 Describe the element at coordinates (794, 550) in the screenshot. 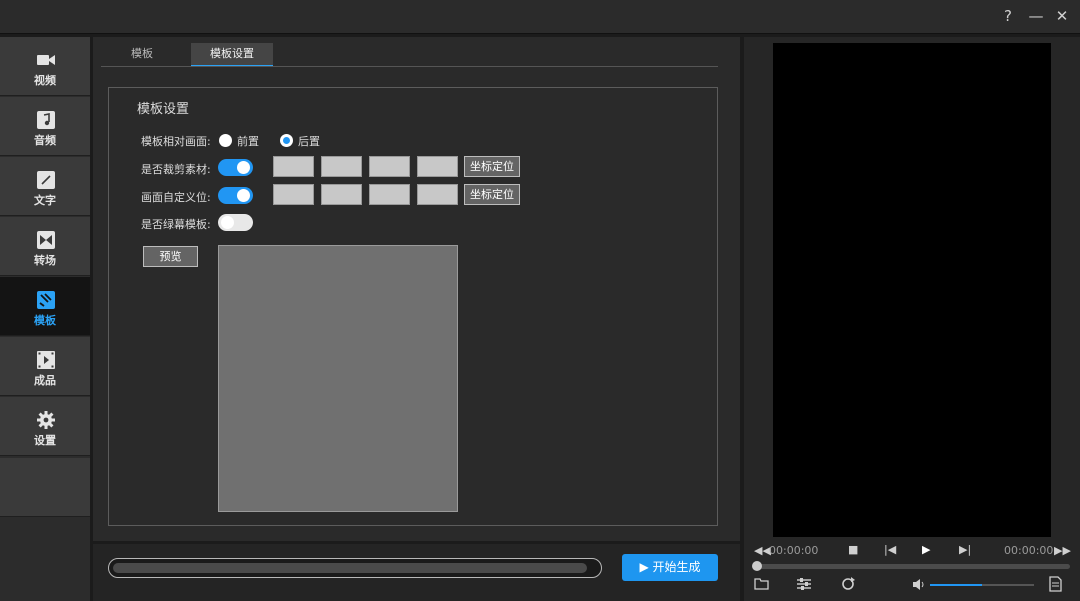

I see `current-time: 00:00:00` at that location.